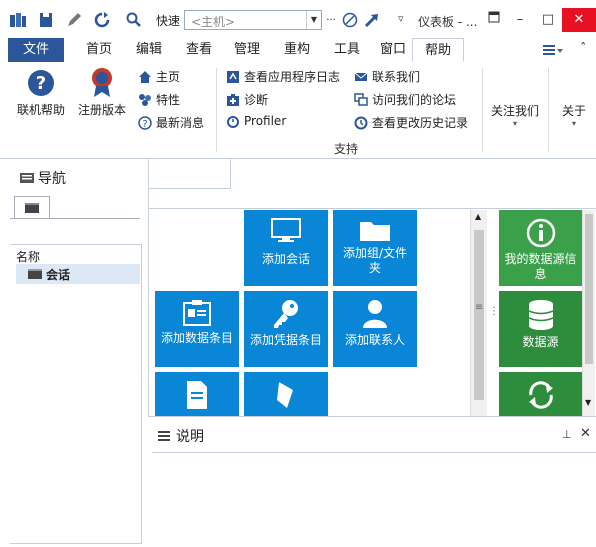 This screenshot has height=547, width=596. Describe the element at coordinates (396, 77) in the screenshot. I see `contact-us-label: 联系我们` at that location.